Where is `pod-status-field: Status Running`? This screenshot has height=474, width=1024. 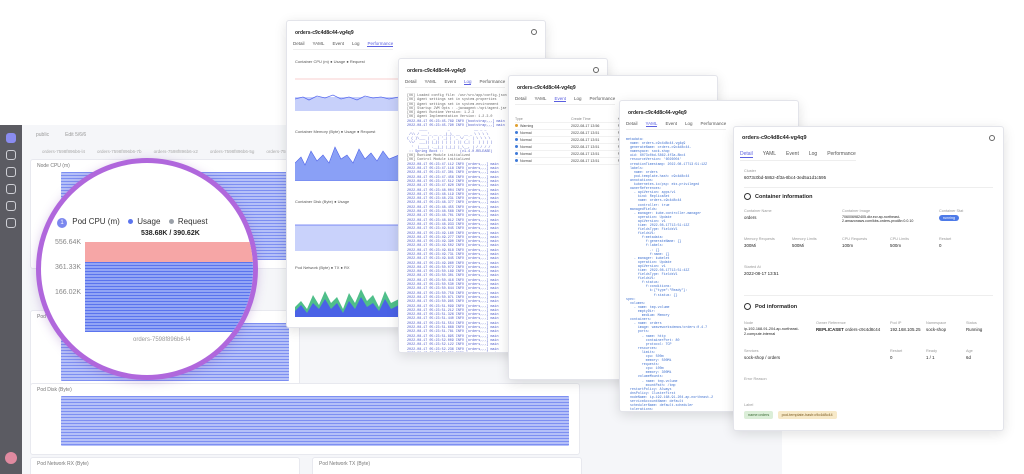 pod-status-field: Status Running is located at coordinates (974, 326).